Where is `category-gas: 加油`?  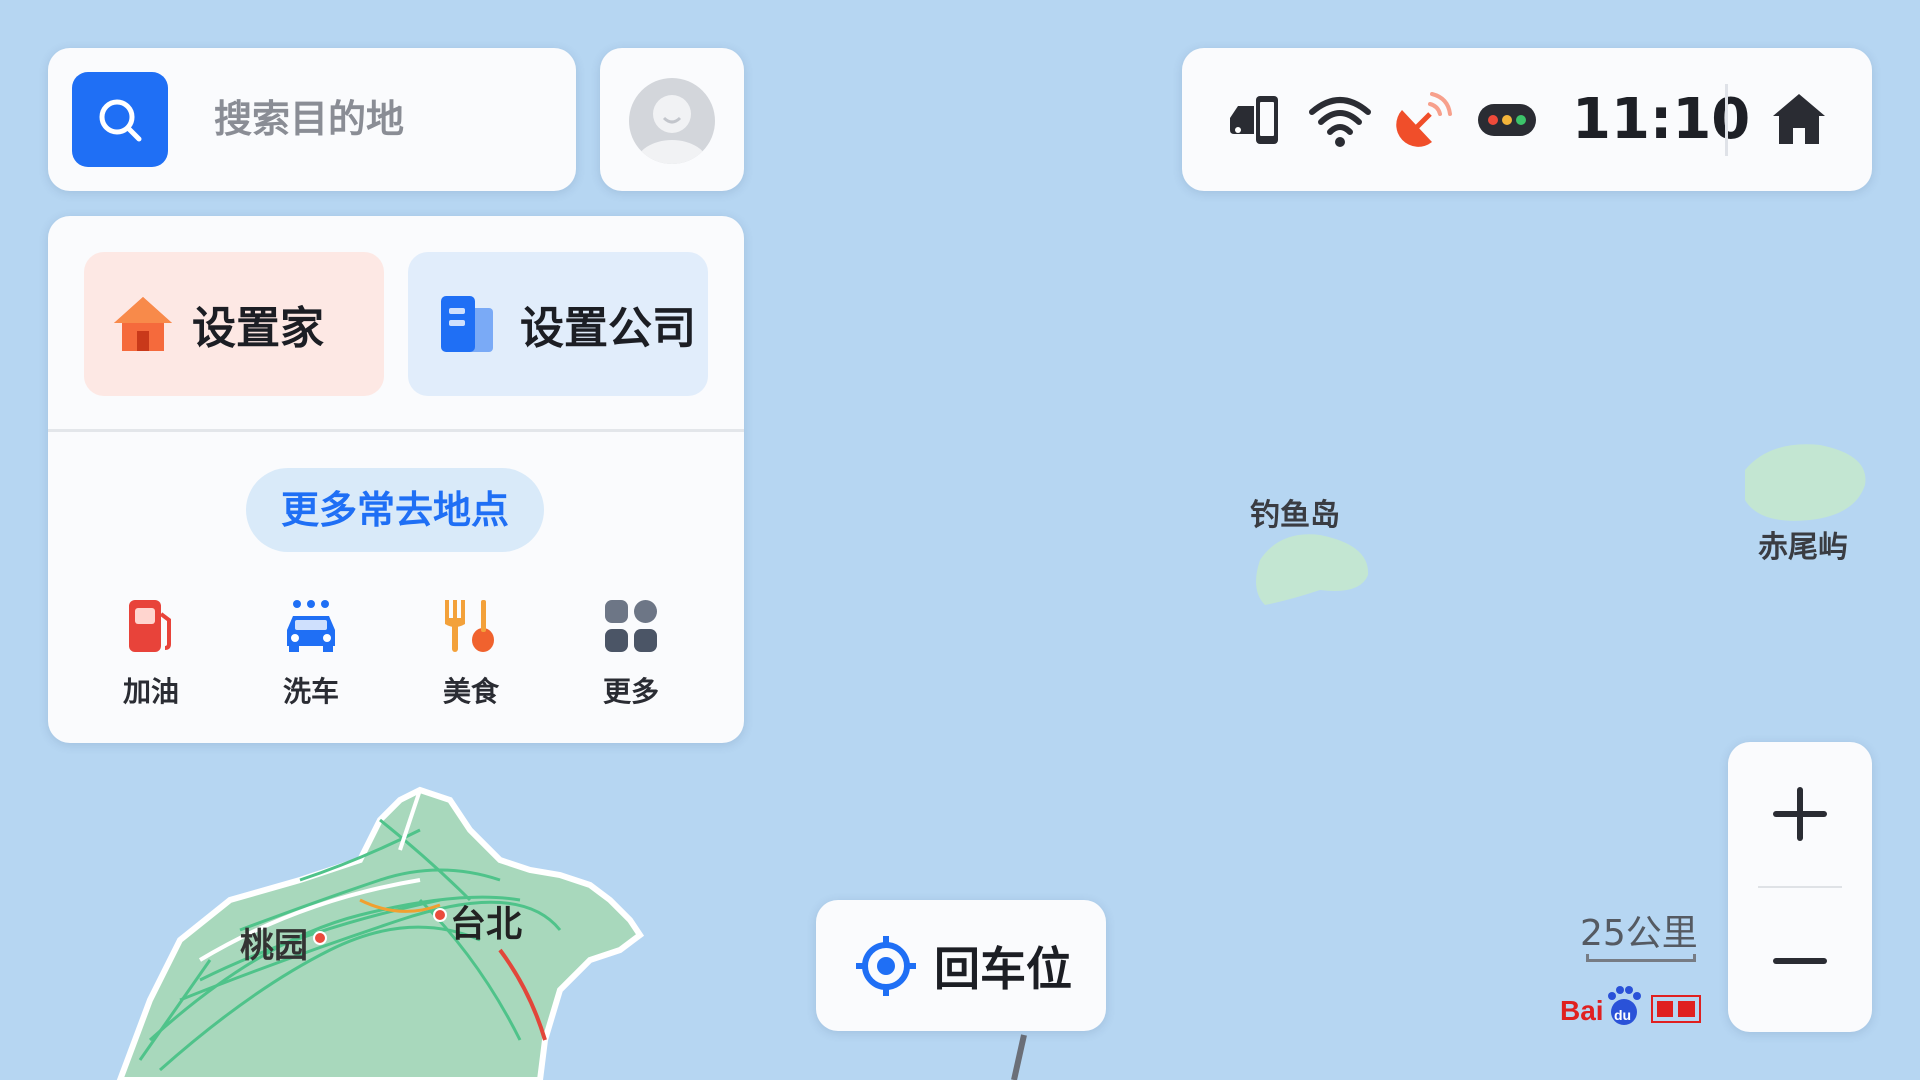
category-gas: 加油 is located at coordinates (151, 653).